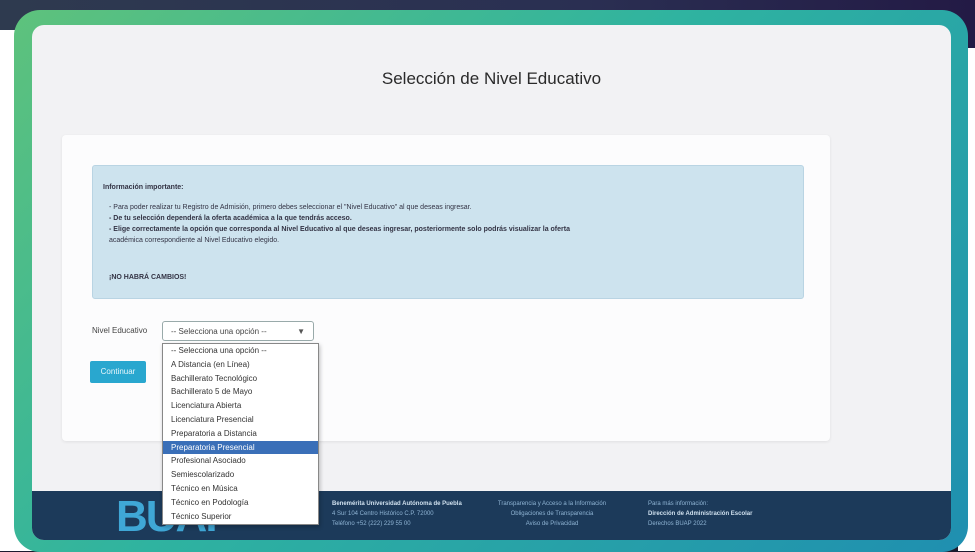 This screenshot has width=975, height=552. Describe the element at coordinates (678, 504) in the screenshot. I see `footer-text: Para más información:` at that location.